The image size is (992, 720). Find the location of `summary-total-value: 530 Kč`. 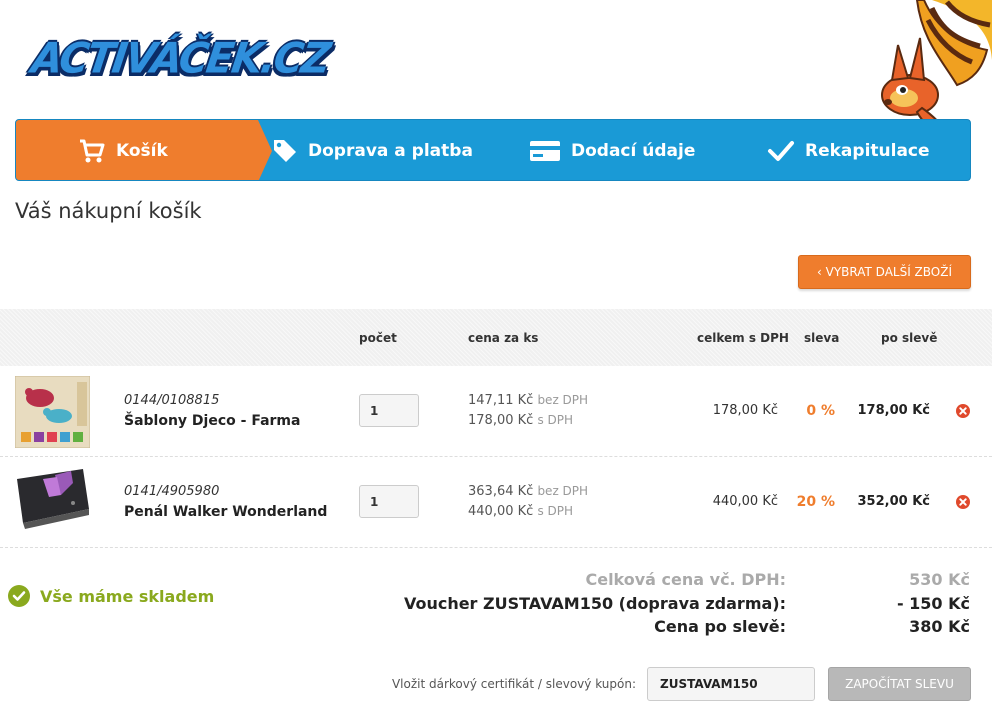

summary-total-value: 530 Kč is located at coordinates (939, 579).